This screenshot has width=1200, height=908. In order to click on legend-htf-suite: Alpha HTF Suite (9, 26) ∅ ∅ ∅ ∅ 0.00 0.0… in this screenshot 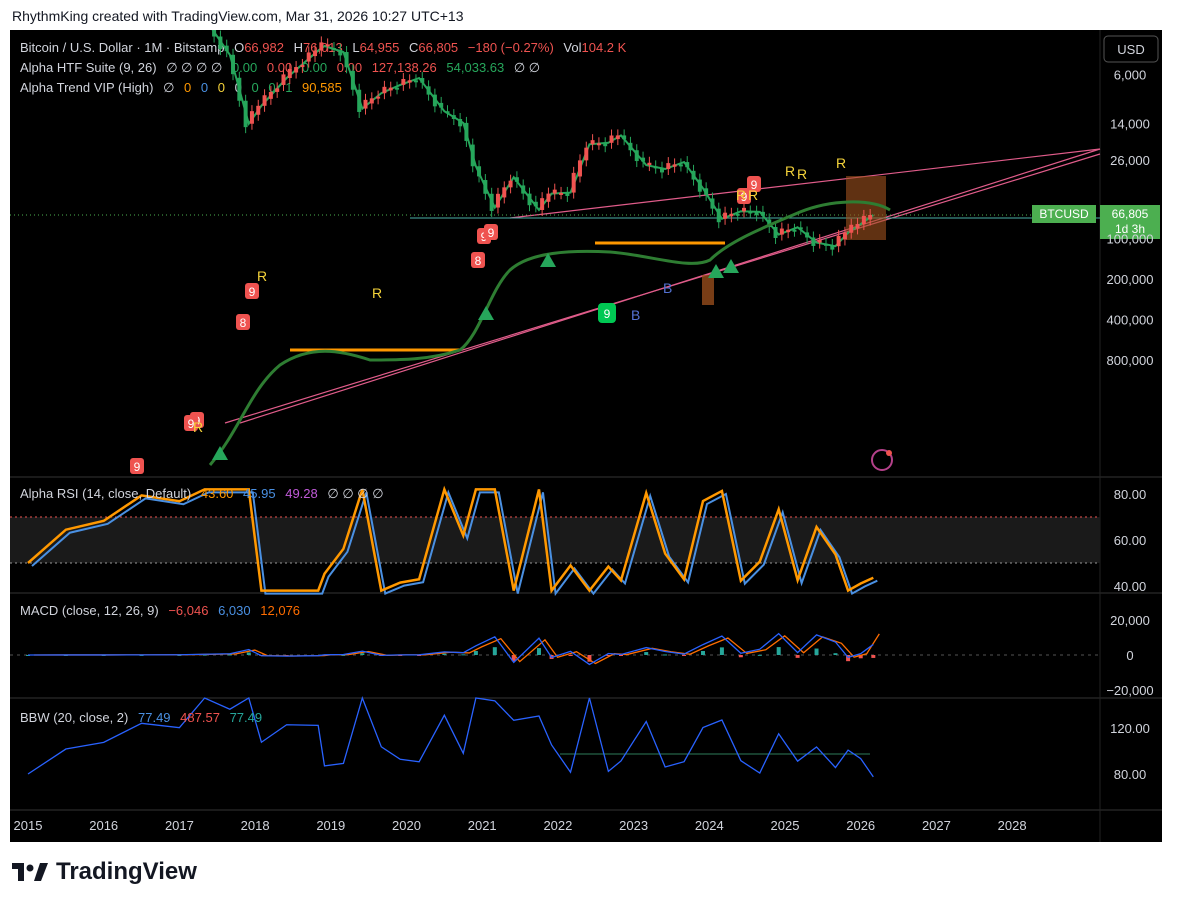, I will do `click(280, 67)`.